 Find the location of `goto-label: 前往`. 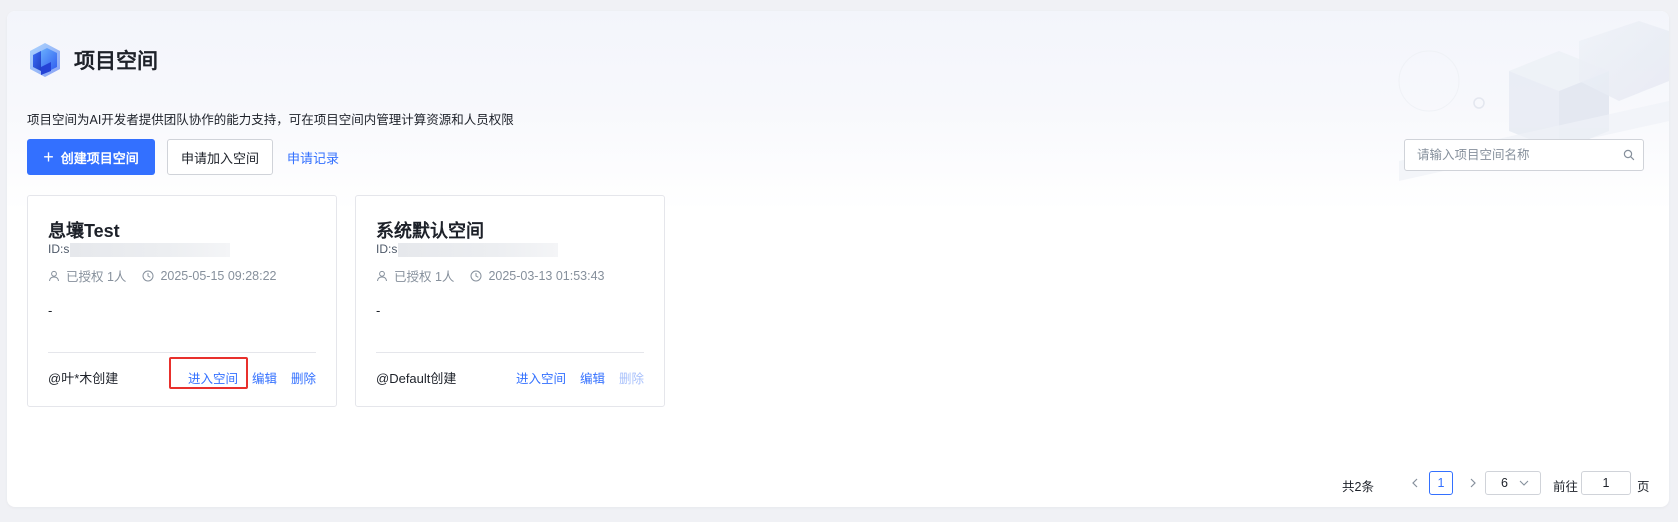

goto-label: 前往 is located at coordinates (1566, 487).